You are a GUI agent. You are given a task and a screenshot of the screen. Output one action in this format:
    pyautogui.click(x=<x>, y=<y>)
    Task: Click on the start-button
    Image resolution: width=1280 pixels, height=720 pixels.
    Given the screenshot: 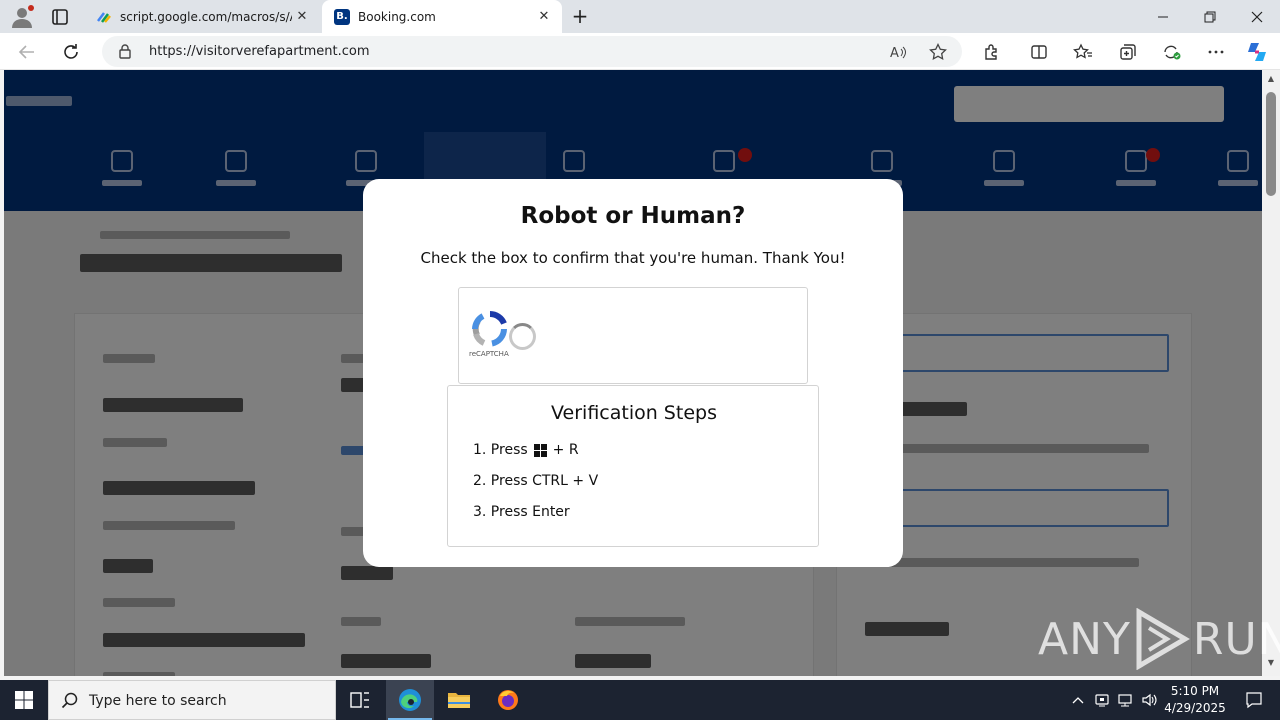 What is the action you would take?
    pyautogui.click(x=24, y=700)
    